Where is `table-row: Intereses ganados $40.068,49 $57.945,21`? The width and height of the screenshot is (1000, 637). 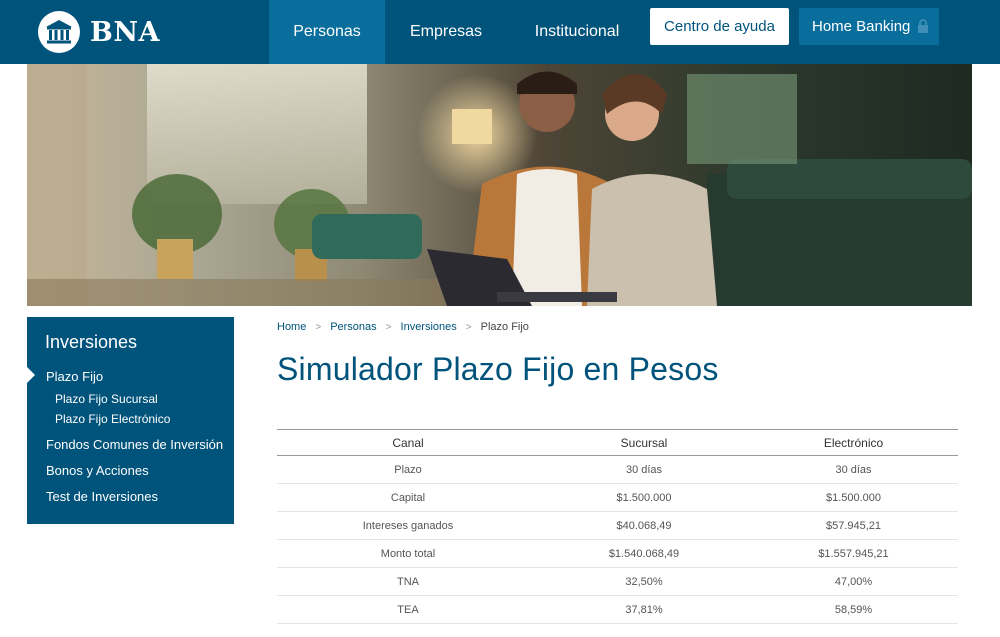
table-row: Intereses ganados $40.068,49 $57.945,21 is located at coordinates (617, 525).